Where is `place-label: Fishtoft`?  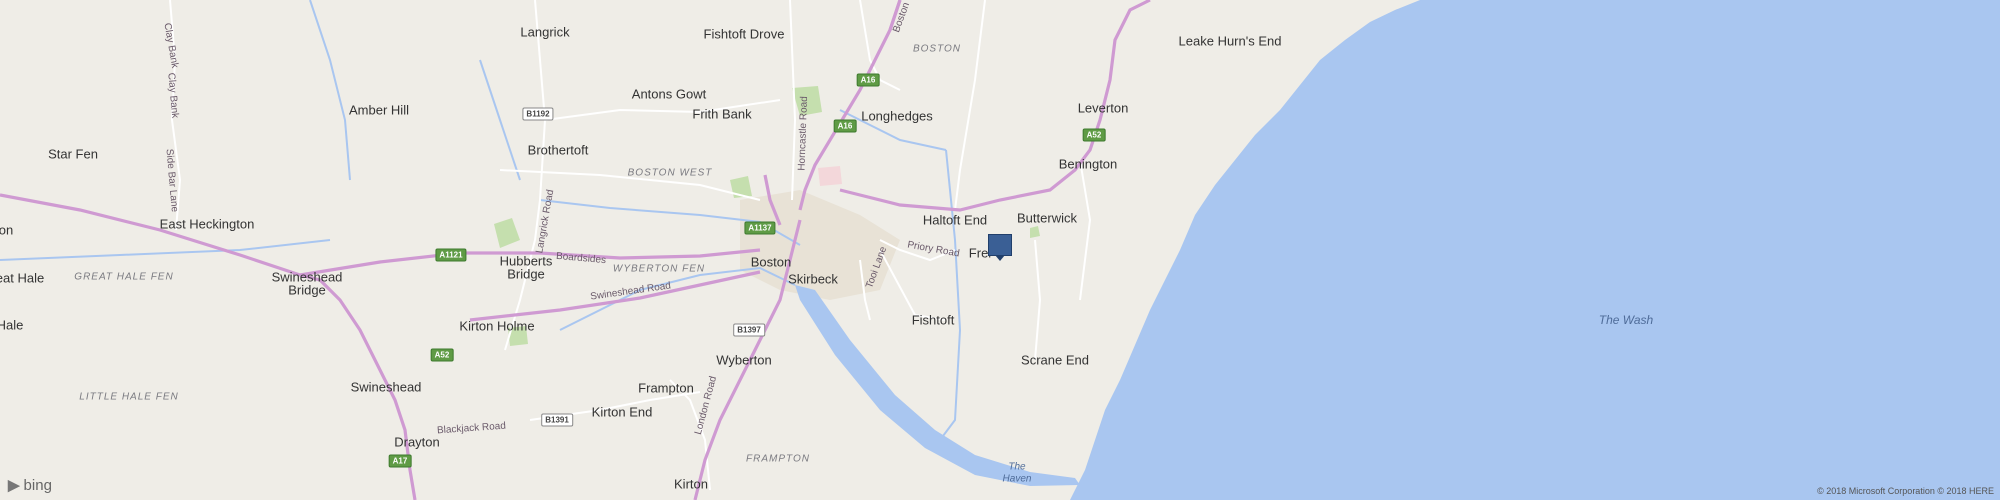
place-label: Fishtoft is located at coordinates (933, 320).